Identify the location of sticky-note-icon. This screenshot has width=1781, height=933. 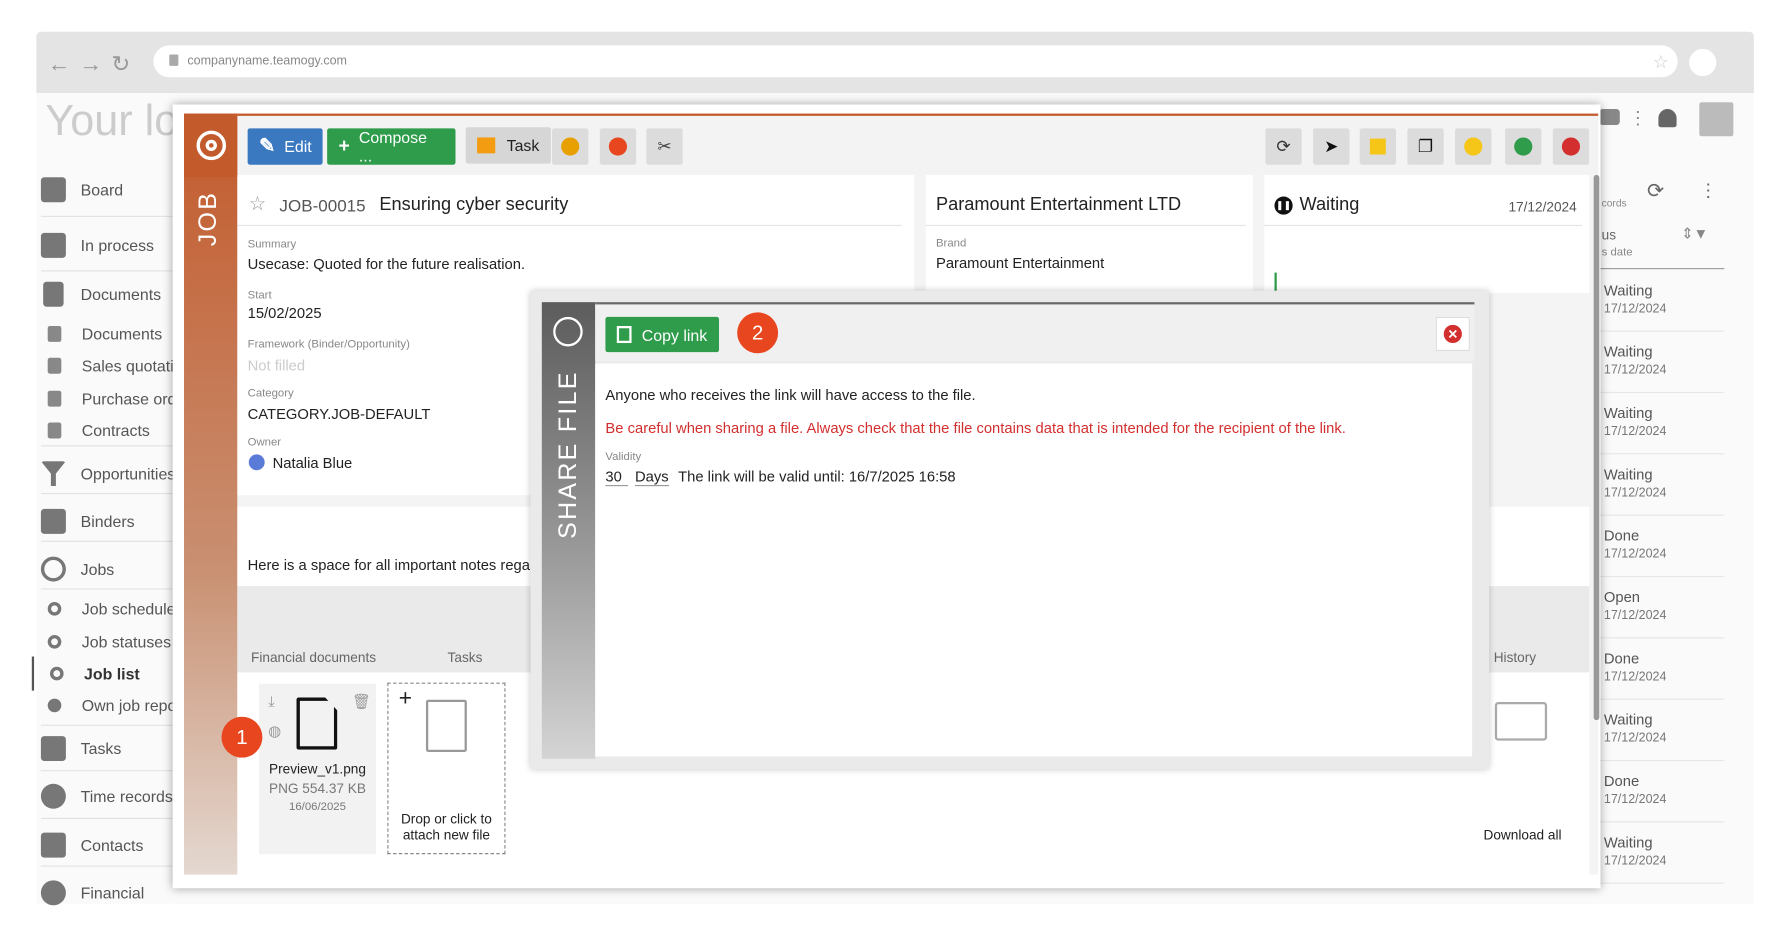
(1377, 146).